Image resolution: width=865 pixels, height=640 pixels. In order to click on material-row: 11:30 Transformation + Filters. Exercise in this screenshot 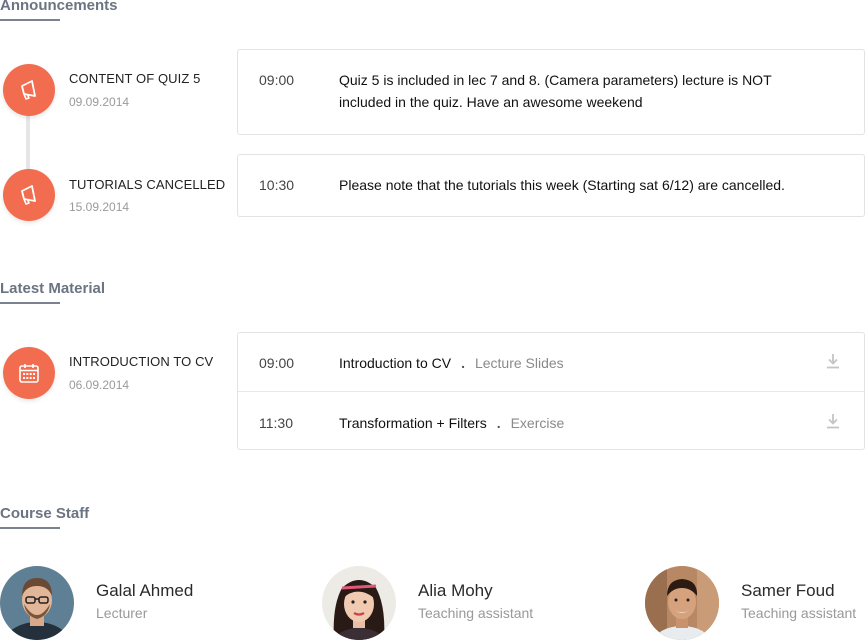, I will do `click(551, 420)`.